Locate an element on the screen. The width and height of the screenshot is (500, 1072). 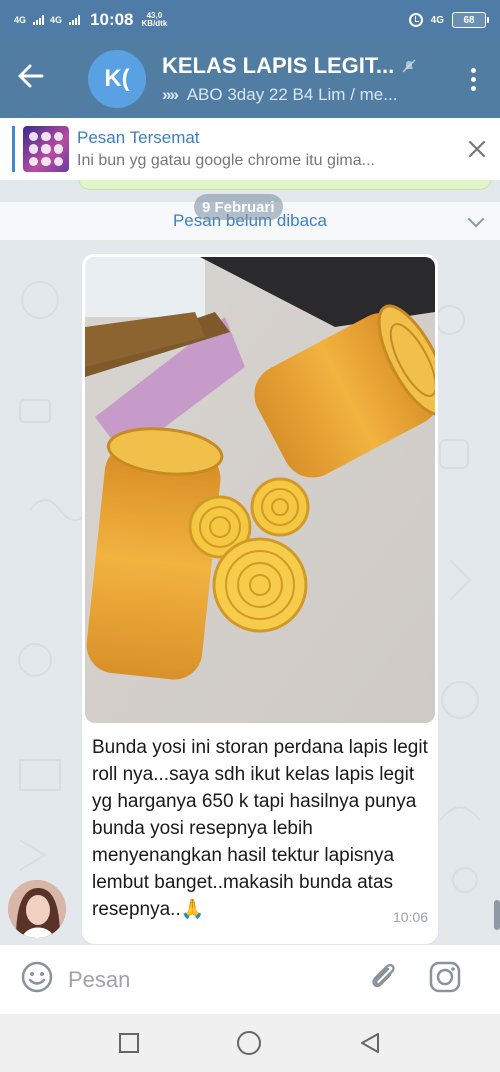
attach-button is located at coordinates (384, 979).